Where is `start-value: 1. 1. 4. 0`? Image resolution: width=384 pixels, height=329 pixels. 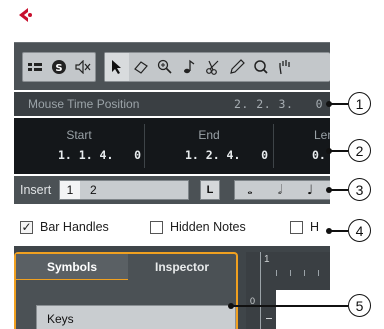
start-value: 1. 1. 4. 0 is located at coordinates (100, 155).